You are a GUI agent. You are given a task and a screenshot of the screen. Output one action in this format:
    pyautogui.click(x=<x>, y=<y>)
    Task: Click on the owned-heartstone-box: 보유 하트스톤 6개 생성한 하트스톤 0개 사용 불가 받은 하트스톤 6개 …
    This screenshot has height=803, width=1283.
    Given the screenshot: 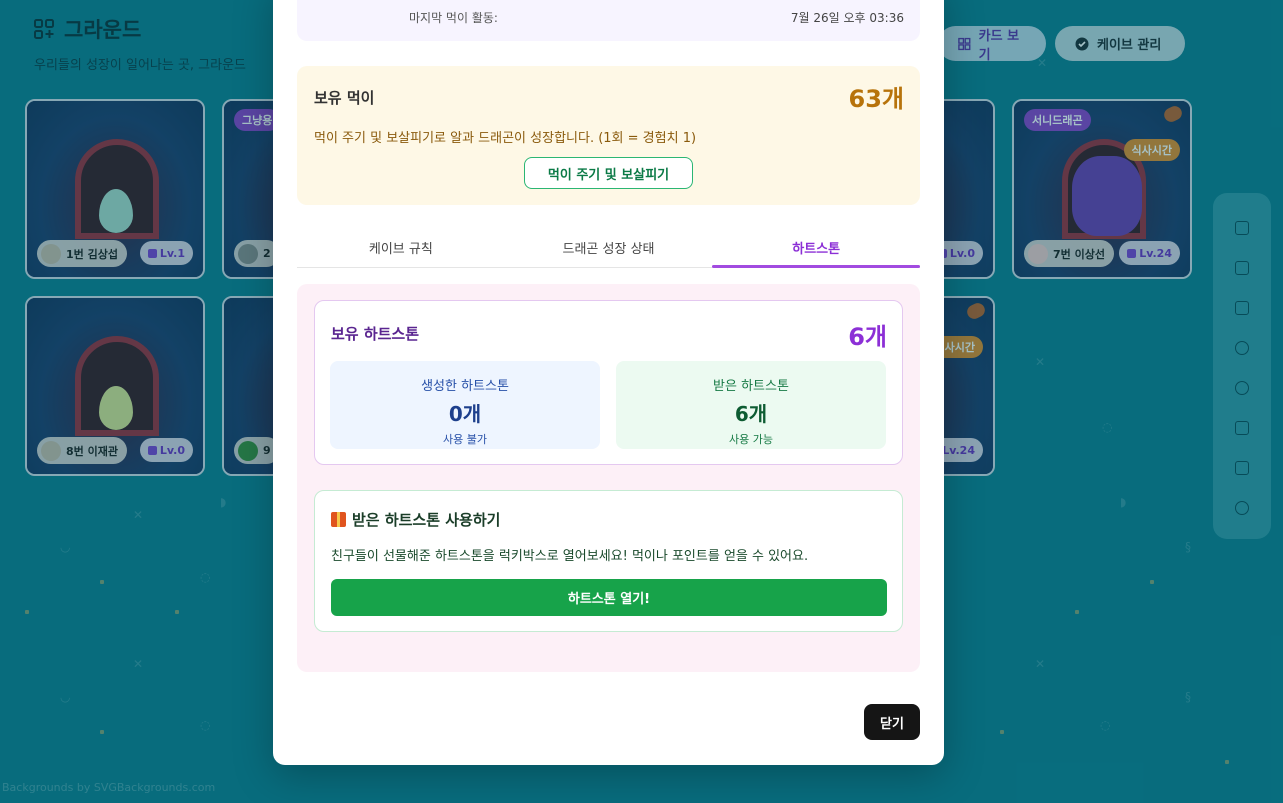 What is the action you would take?
    pyautogui.click(x=608, y=382)
    